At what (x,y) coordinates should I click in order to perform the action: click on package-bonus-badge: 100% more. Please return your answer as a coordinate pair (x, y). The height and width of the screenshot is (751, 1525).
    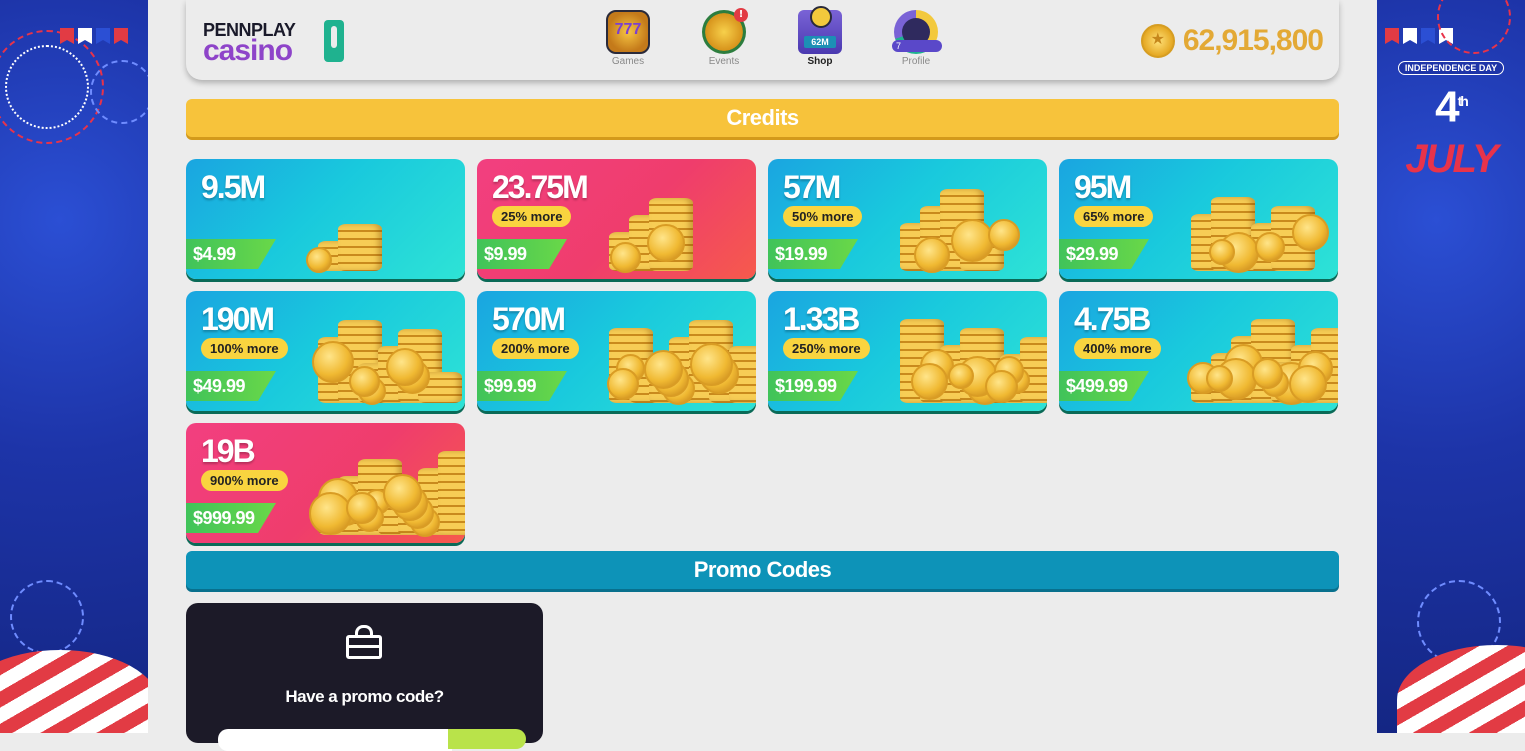
    Looking at the image, I should click on (244, 348).